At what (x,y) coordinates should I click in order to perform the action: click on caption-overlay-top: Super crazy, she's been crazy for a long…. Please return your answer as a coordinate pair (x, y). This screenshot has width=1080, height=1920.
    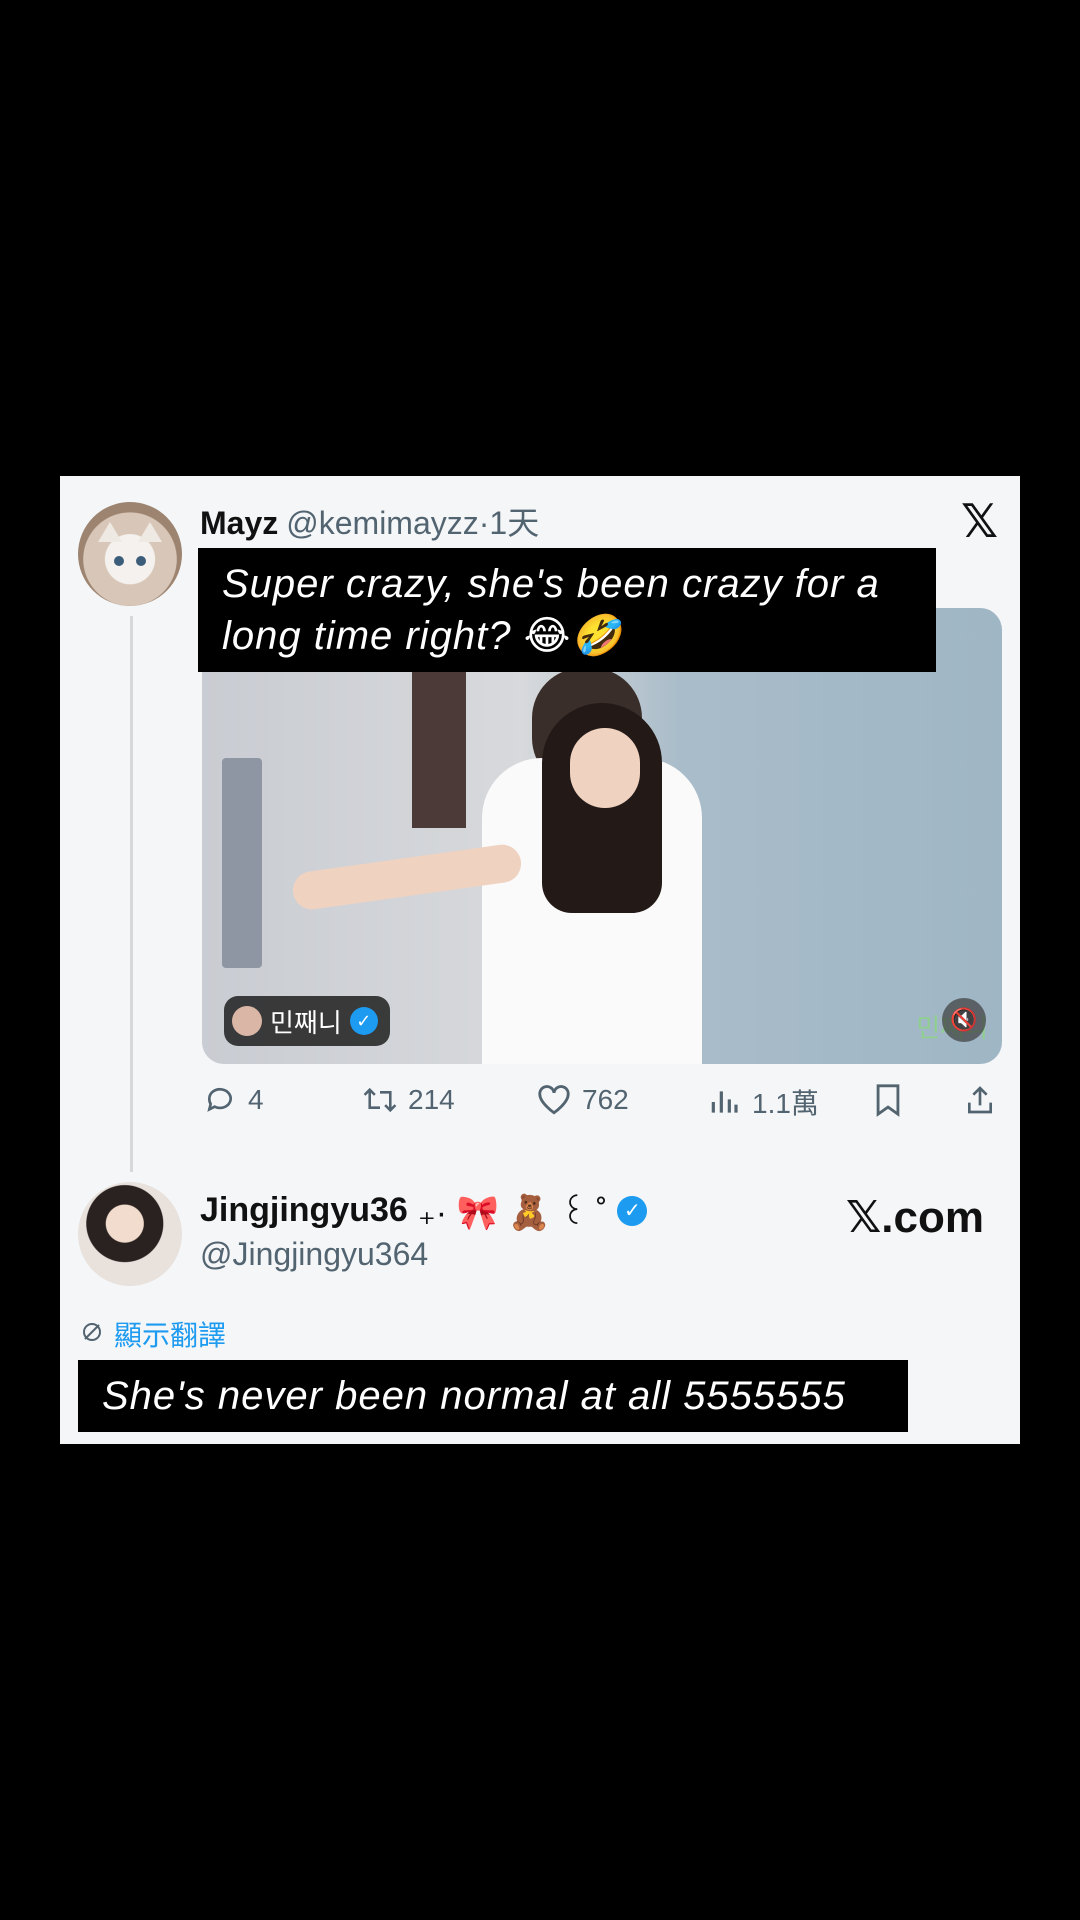
    Looking at the image, I should click on (567, 610).